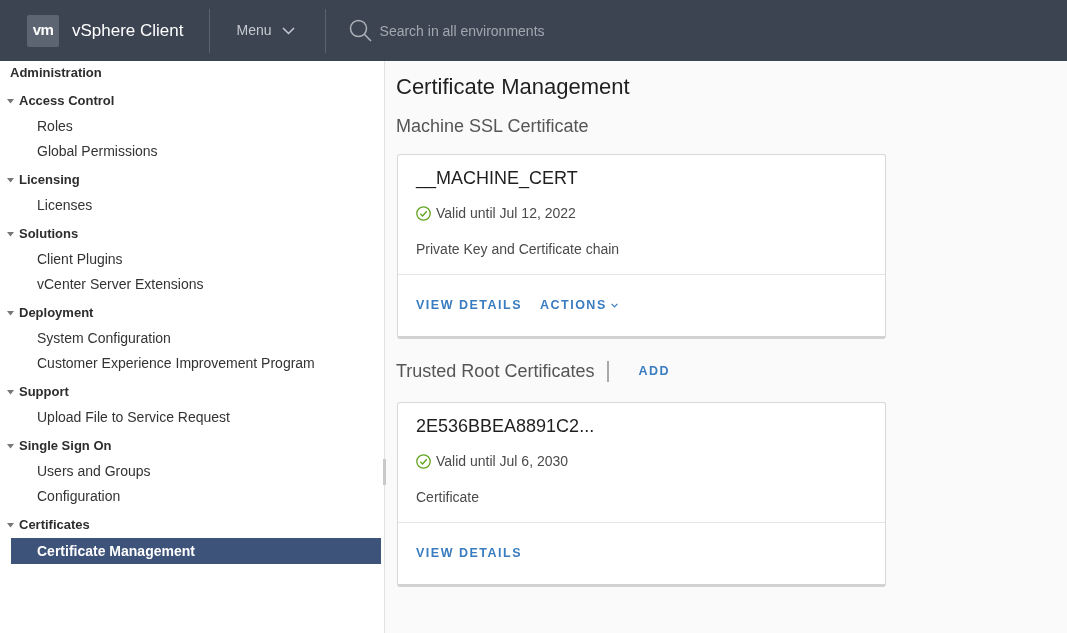  Describe the element at coordinates (578, 305) in the screenshot. I see `actions-dropdown: ACTIONS` at that location.